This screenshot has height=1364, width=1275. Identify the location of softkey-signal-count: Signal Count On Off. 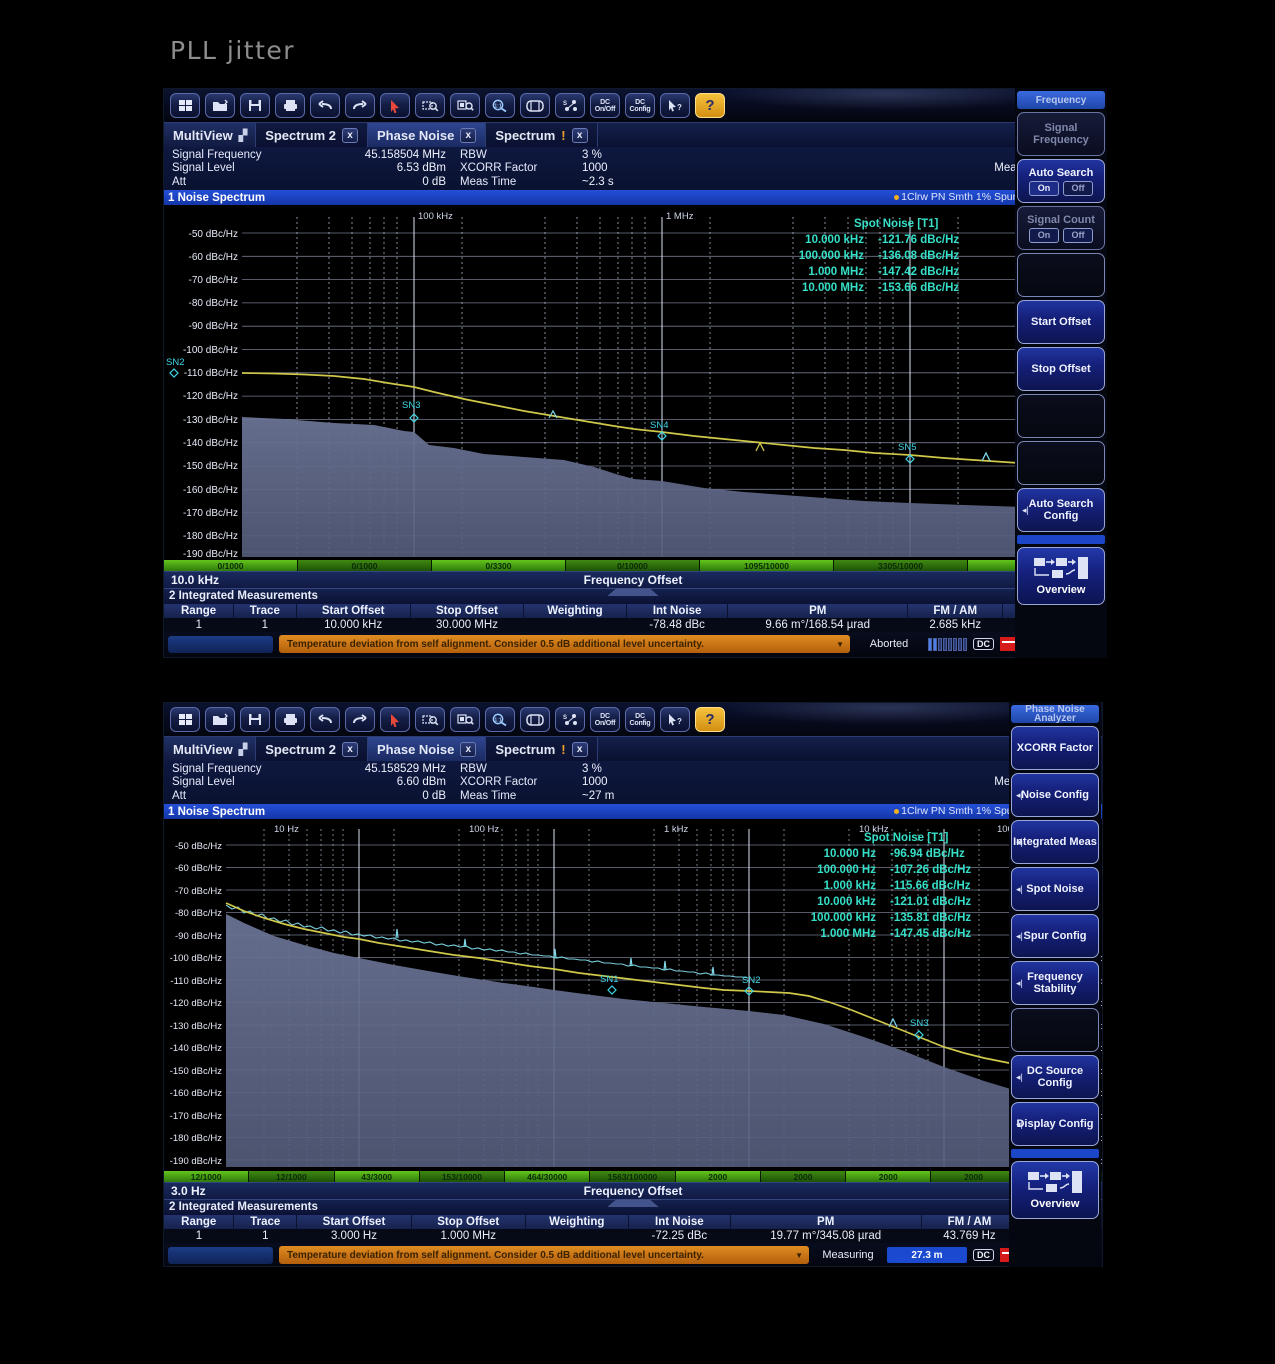
(1061, 228).